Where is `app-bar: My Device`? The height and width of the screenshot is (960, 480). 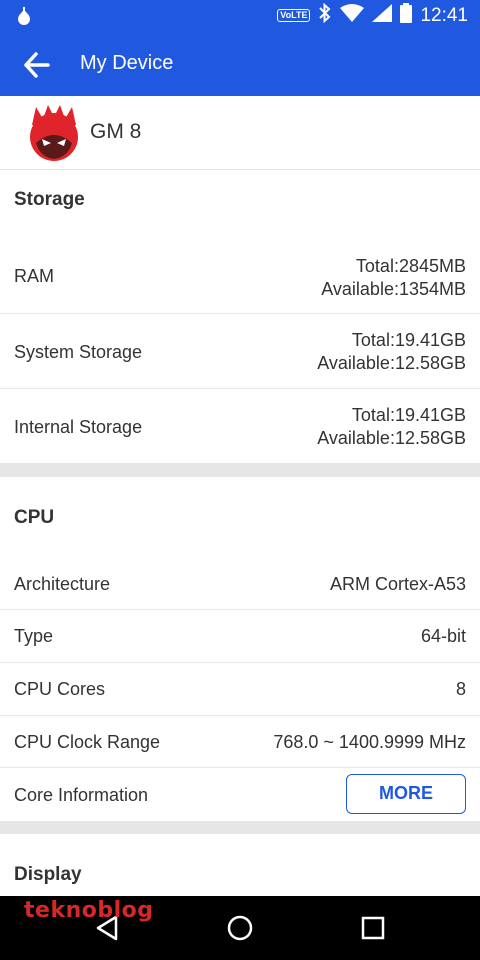
app-bar: My Device is located at coordinates (240, 64).